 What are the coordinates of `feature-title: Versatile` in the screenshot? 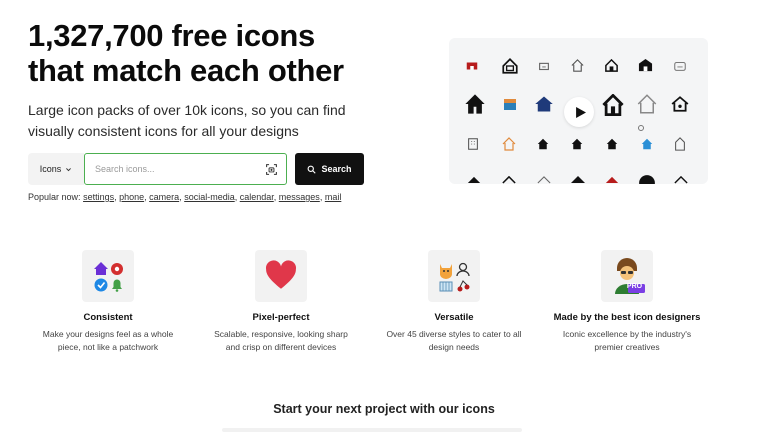 It's located at (454, 317).